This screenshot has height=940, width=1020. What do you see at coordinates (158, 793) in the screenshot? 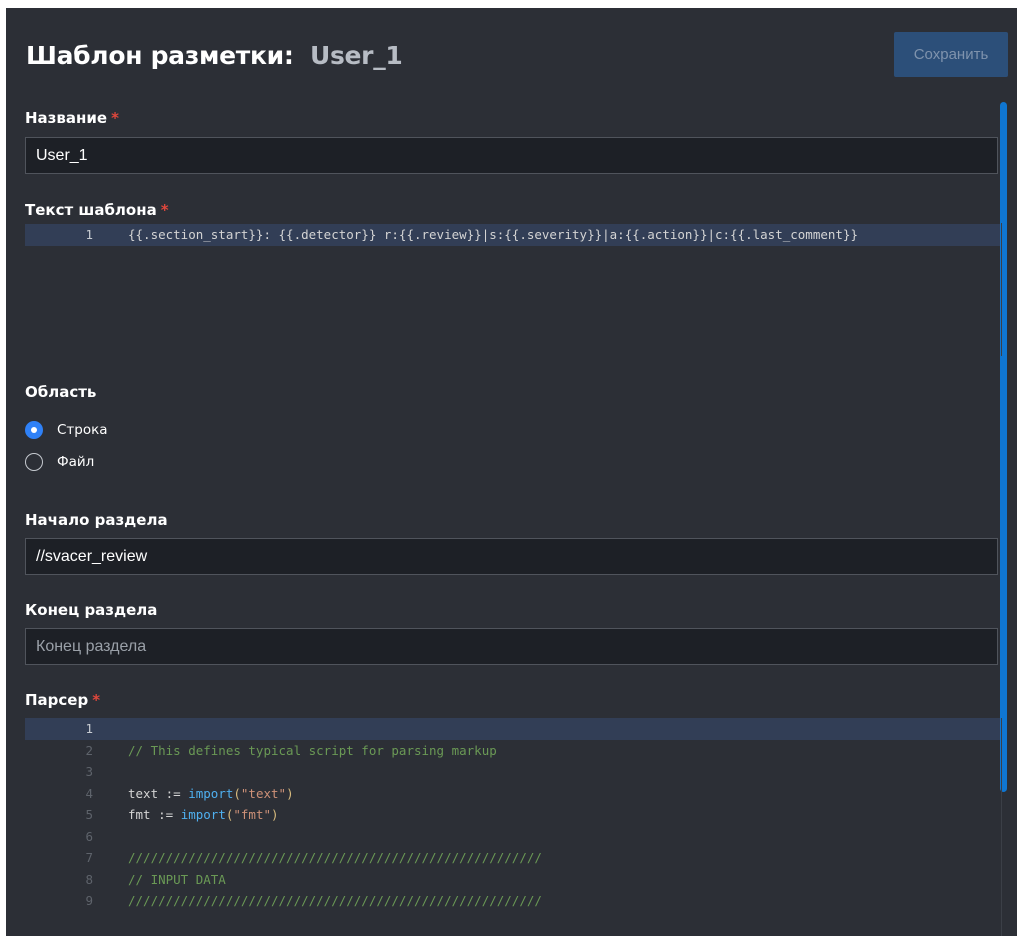
I see `code-token-plain: text :=` at bounding box center [158, 793].